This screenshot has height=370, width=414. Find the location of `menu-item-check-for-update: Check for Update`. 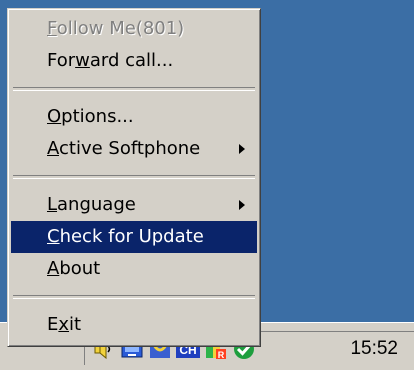

menu-item-check-for-update: Check for Update is located at coordinates (134, 237).